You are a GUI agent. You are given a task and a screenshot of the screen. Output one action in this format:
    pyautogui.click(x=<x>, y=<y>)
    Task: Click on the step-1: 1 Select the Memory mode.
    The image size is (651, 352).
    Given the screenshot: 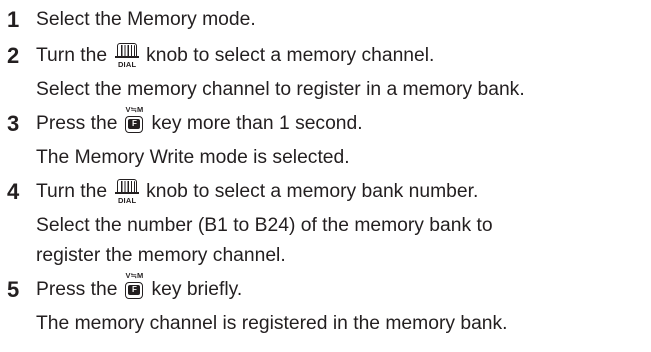 What is the action you would take?
    pyautogui.click(x=327, y=20)
    